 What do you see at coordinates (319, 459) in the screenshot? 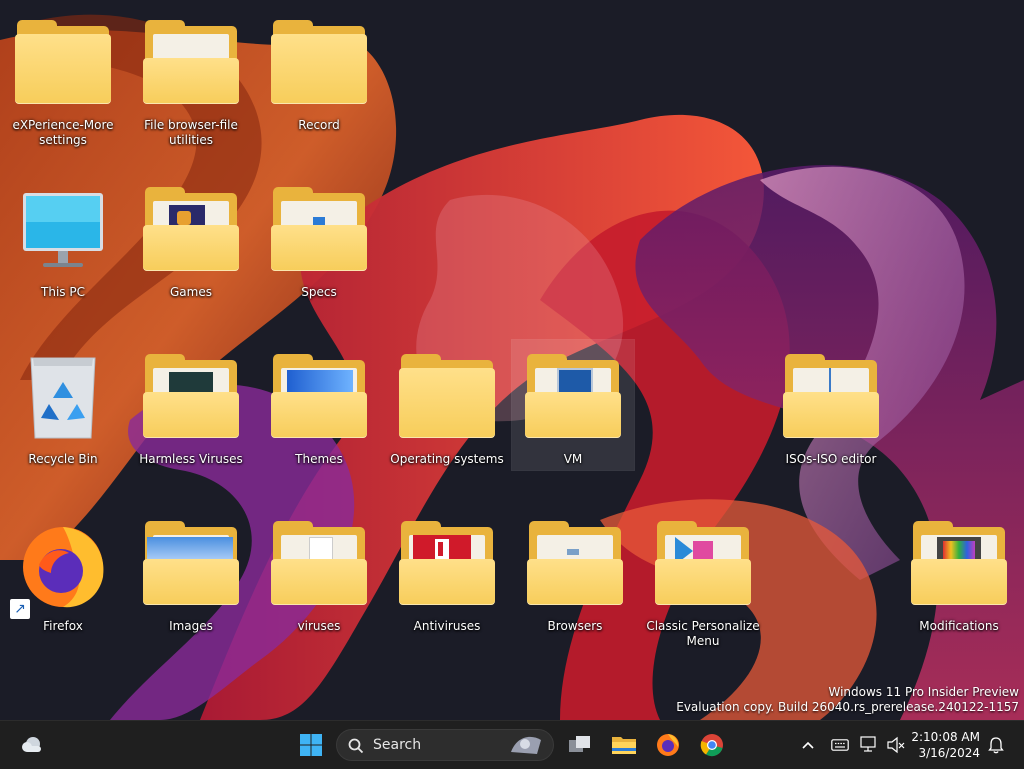
I see `desktop-icon-label: Themes` at bounding box center [319, 459].